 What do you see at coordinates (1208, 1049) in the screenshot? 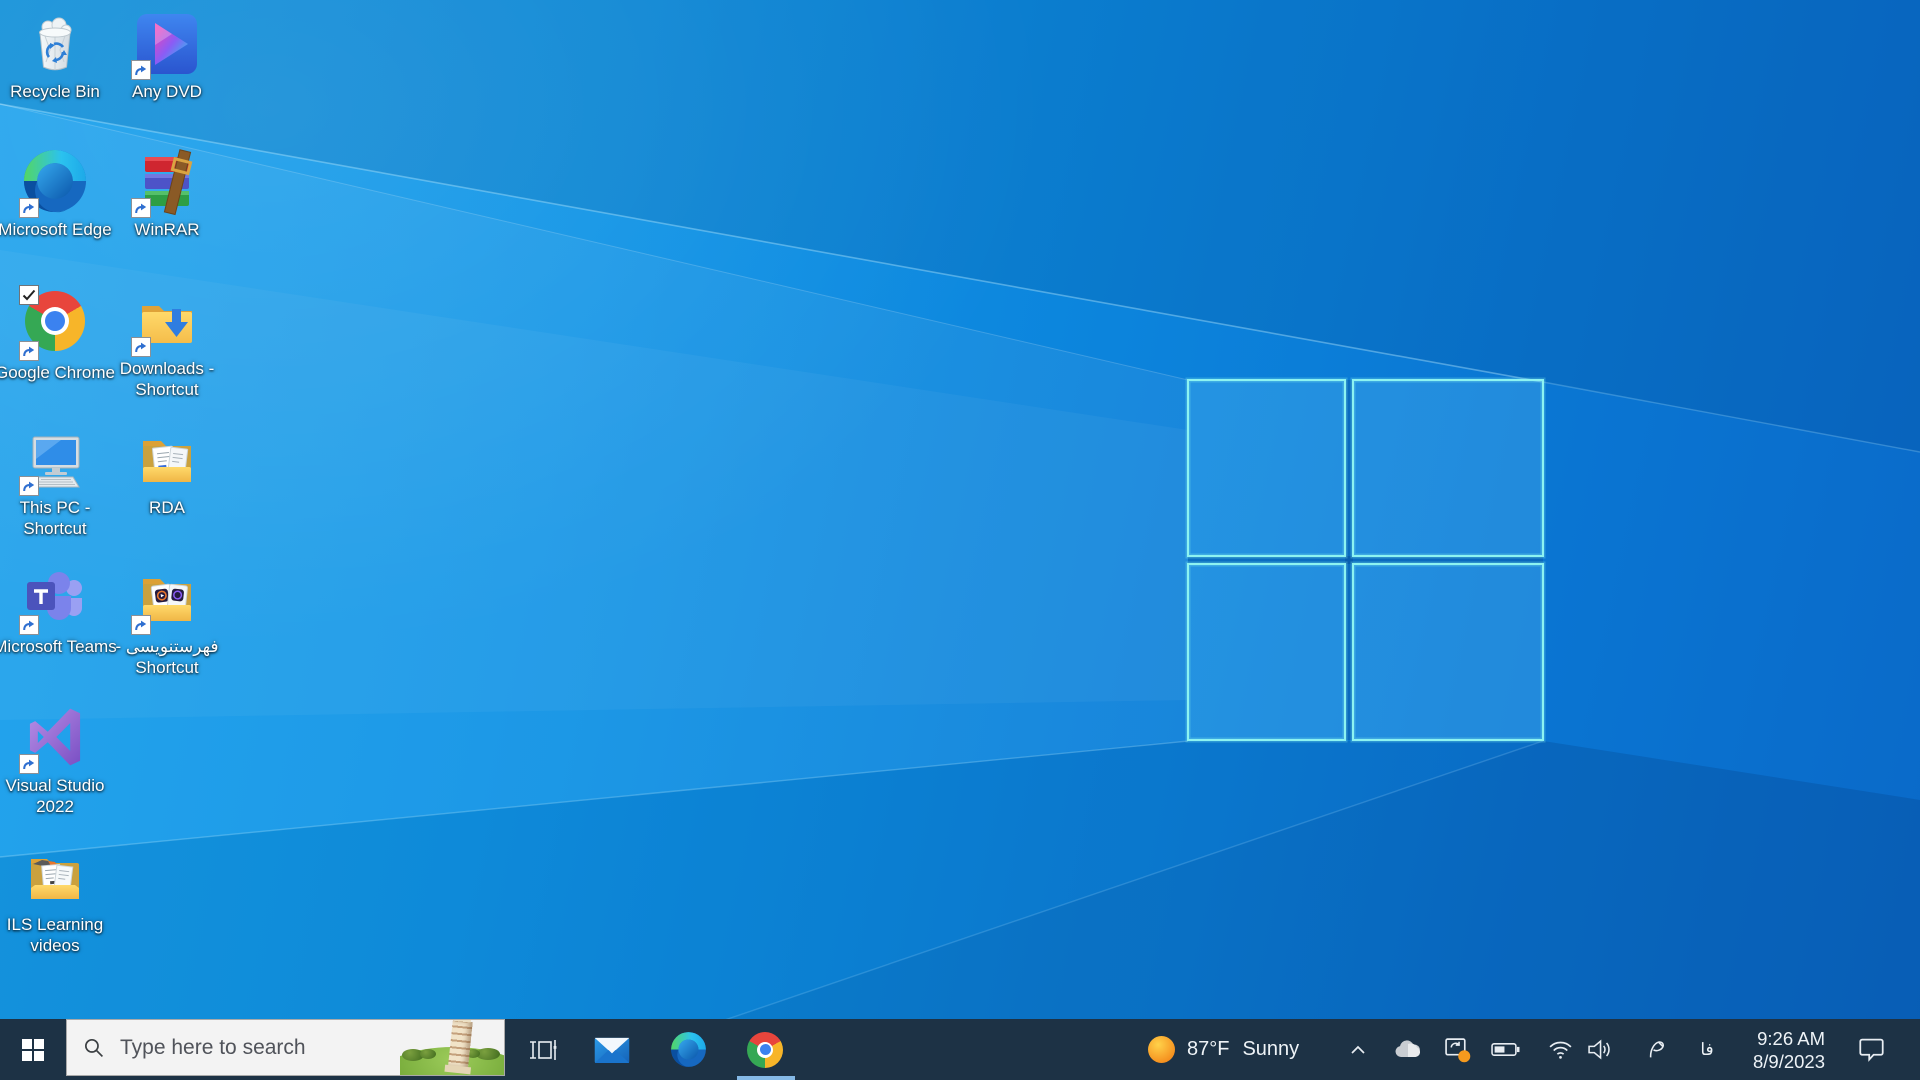
I see `weather-temperature: 87°F` at bounding box center [1208, 1049].